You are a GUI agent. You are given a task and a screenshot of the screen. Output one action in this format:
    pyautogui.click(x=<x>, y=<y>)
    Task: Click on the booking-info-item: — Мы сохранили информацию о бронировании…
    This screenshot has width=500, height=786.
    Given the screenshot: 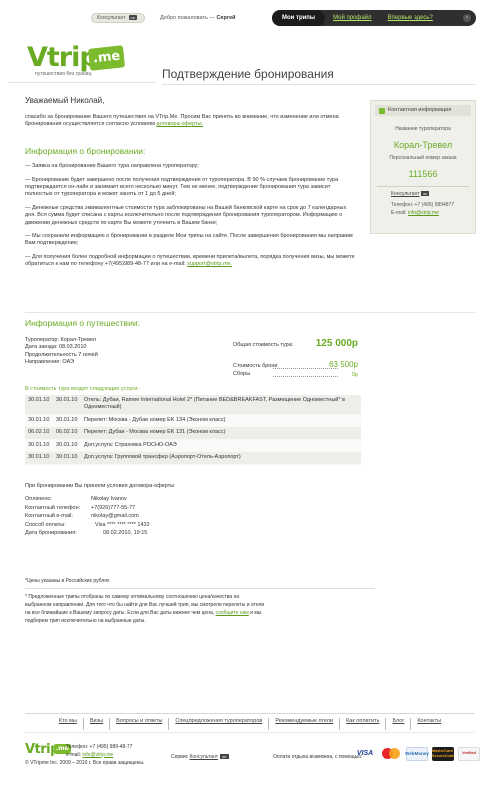 What is the action you would take?
    pyautogui.click(x=189, y=240)
    